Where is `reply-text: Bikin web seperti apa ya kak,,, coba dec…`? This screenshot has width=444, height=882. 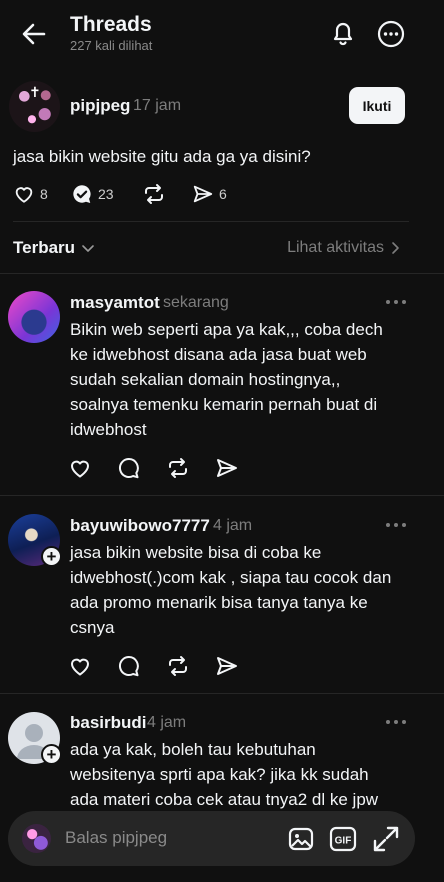 reply-text: Bikin web seperti apa ya kak,,, coba dec… is located at coordinates (226, 379).